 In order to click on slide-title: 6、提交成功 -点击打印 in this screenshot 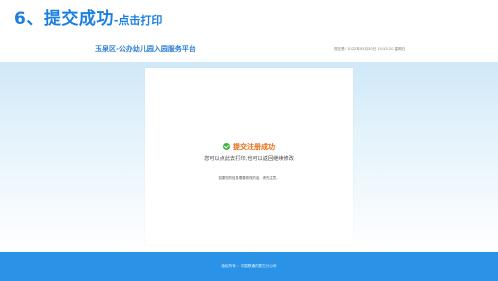, I will do `click(88, 17)`.